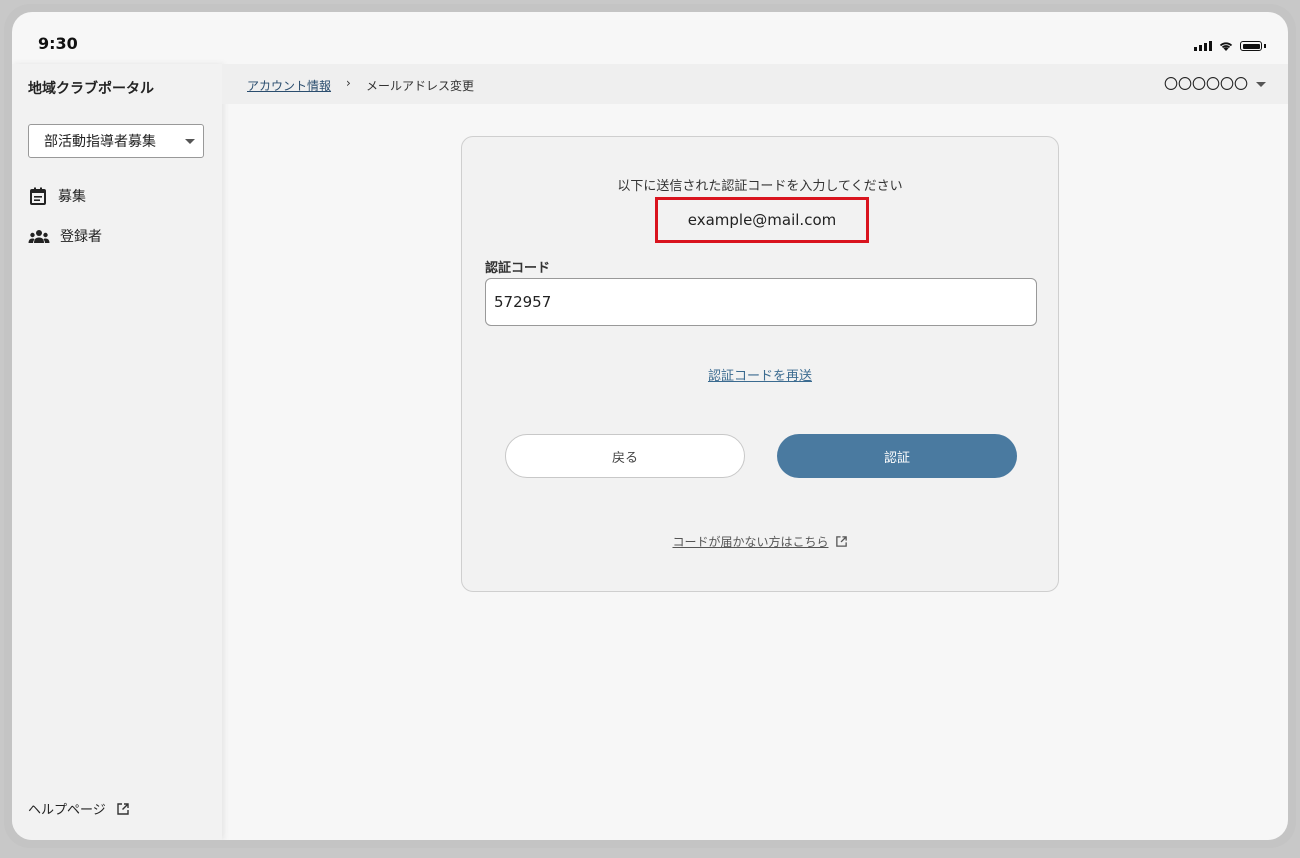  Describe the element at coordinates (67, 810) in the screenshot. I see `help-label: ヘルプページ` at that location.